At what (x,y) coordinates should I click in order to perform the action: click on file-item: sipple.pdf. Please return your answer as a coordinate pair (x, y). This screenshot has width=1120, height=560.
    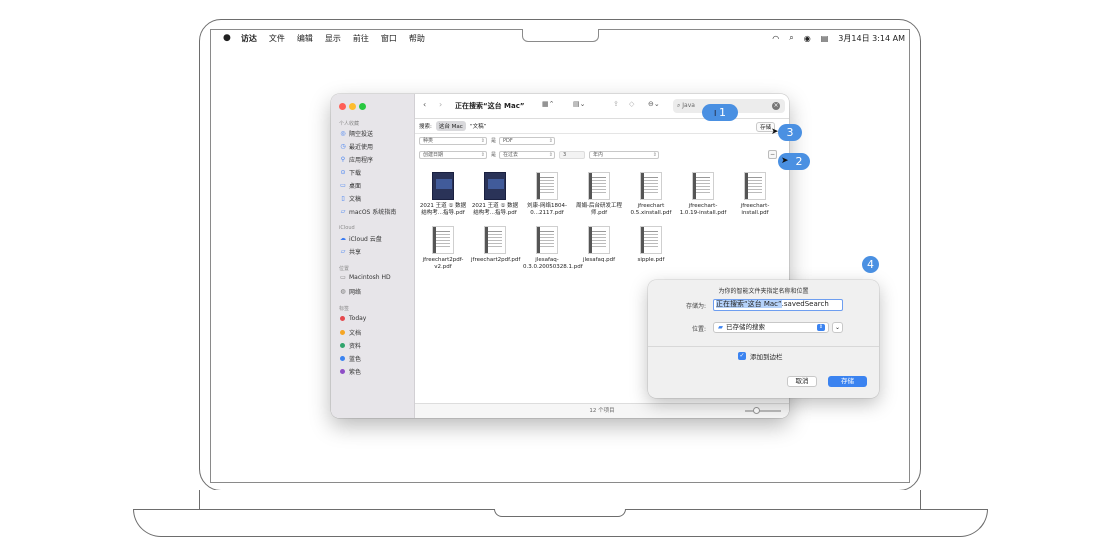
    Looking at the image, I should click on (651, 245).